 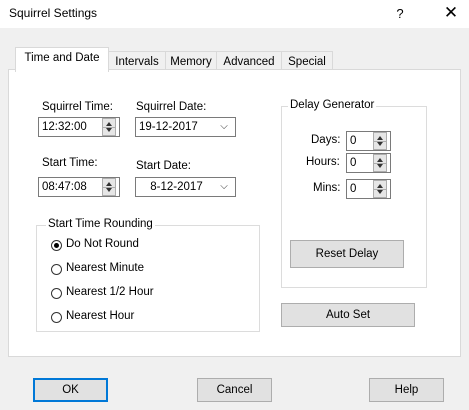 I want to click on start-time-value: 08:47:08, so click(x=64, y=187).